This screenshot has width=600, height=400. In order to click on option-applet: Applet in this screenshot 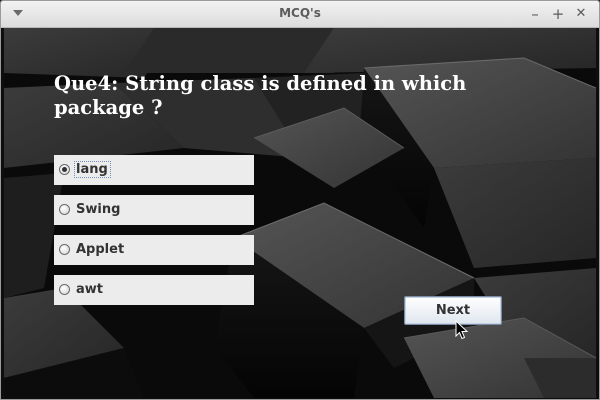, I will do `click(154, 250)`.